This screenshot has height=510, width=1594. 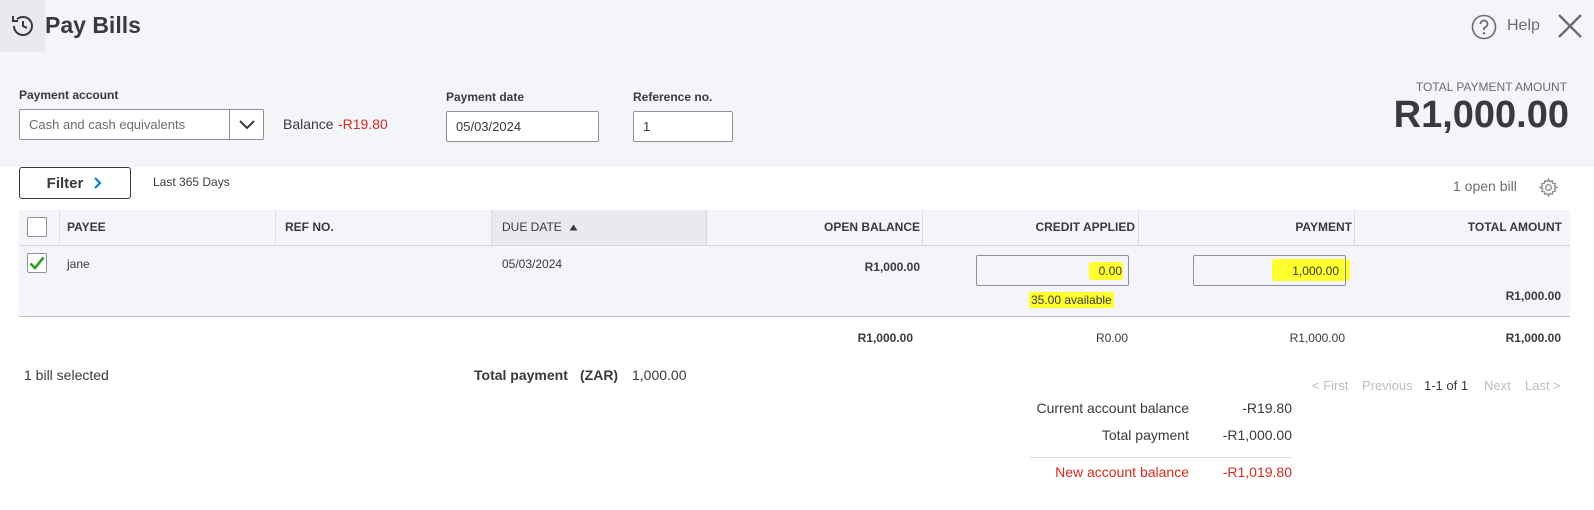 What do you see at coordinates (1122, 472) in the screenshot?
I see `new-balance-label: New account balance` at bounding box center [1122, 472].